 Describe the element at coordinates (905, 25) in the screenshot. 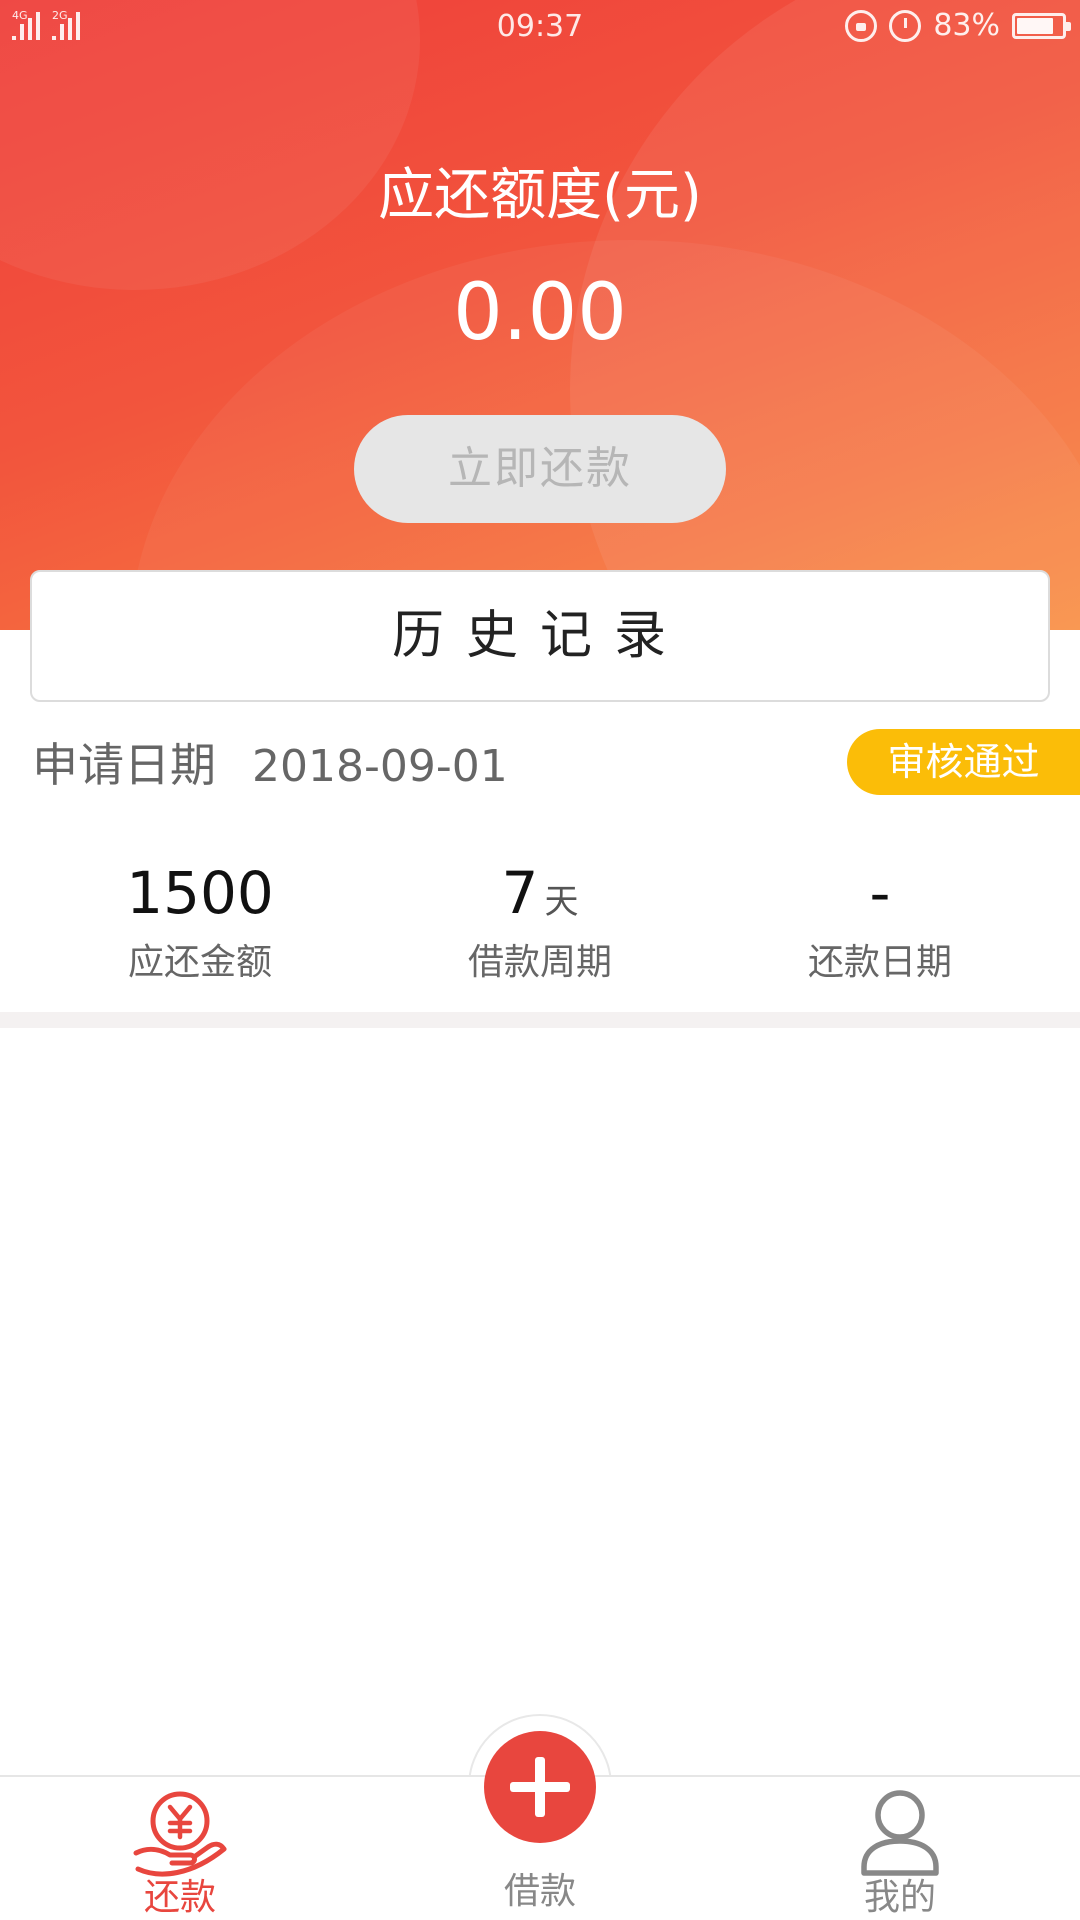

I see `alarm-icon` at that location.